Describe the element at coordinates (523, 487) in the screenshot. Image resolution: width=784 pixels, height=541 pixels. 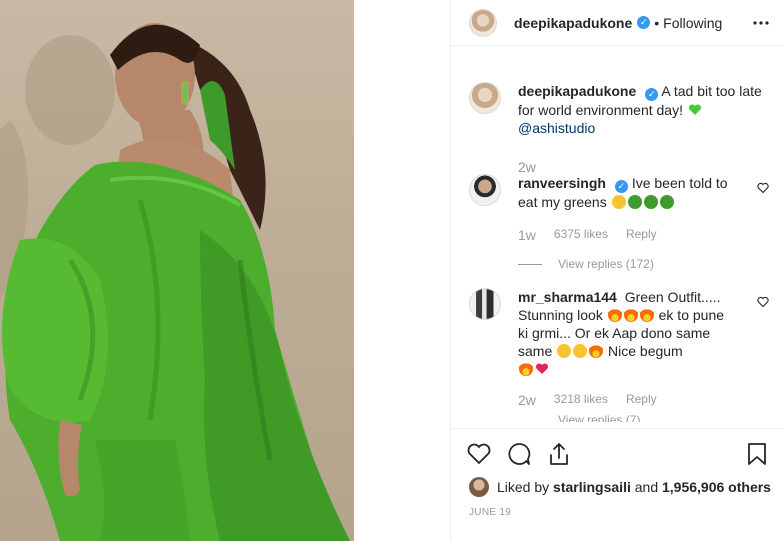
I see `liked-by-prefix: Liked by` at that location.